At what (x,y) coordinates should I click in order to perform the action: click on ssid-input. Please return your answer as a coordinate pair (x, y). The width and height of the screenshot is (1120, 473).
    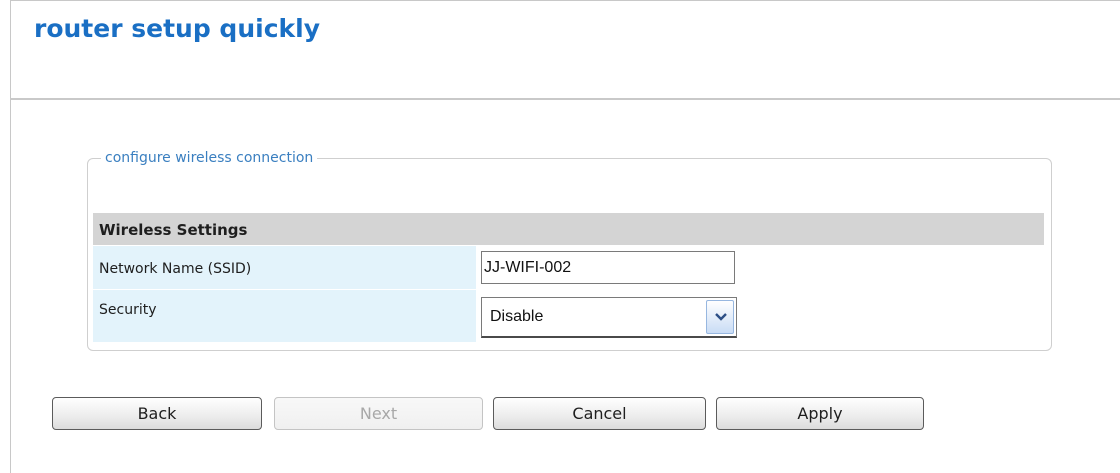
    Looking at the image, I should click on (608, 267).